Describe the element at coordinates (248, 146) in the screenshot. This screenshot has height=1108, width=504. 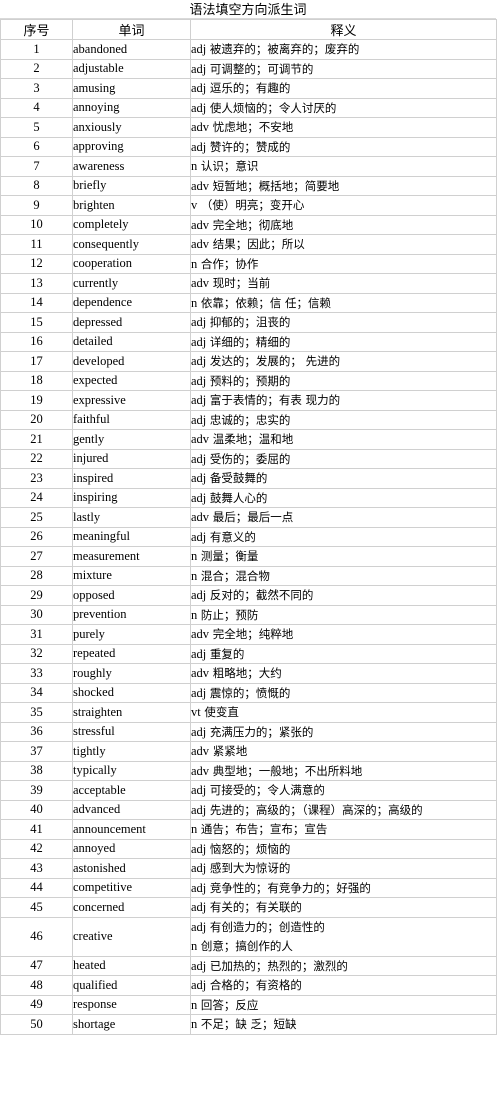
I see `table-row: 6 approving adj 赞许的；赞成的` at that location.